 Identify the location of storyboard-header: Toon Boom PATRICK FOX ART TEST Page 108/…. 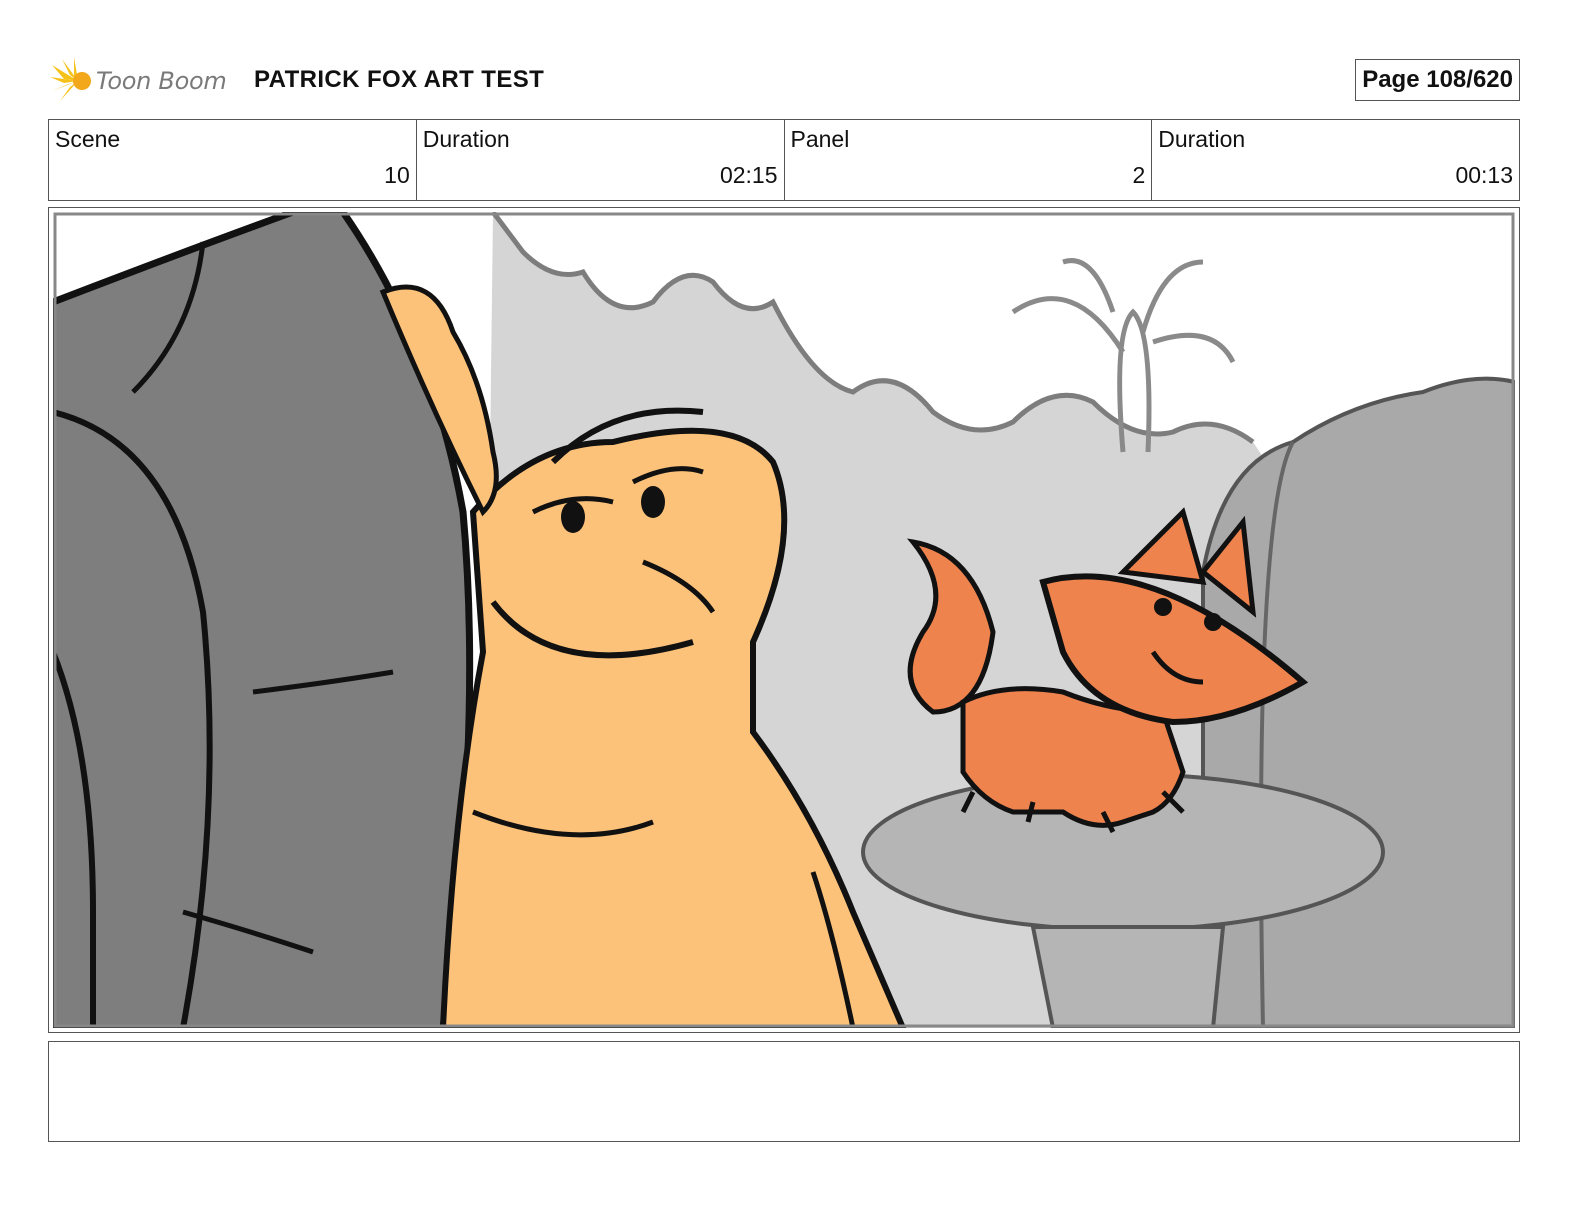
(784, 81).